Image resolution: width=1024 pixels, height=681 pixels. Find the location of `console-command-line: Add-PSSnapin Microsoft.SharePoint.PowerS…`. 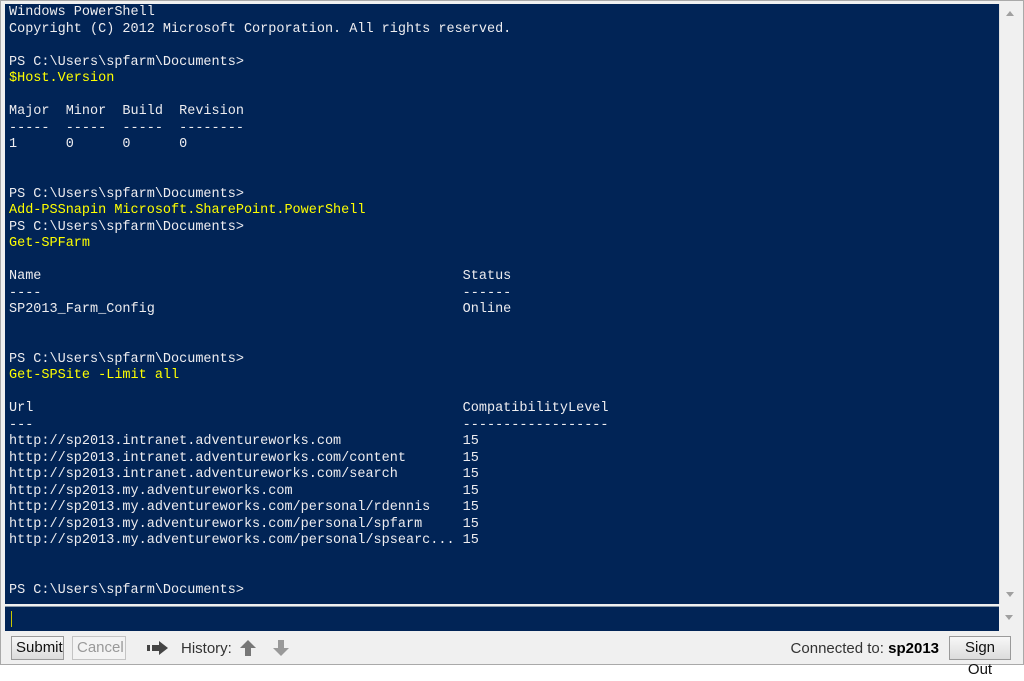

console-command-line: Add-PSSnapin Microsoft.SharePoint.PowerS… is located at coordinates (187, 210).